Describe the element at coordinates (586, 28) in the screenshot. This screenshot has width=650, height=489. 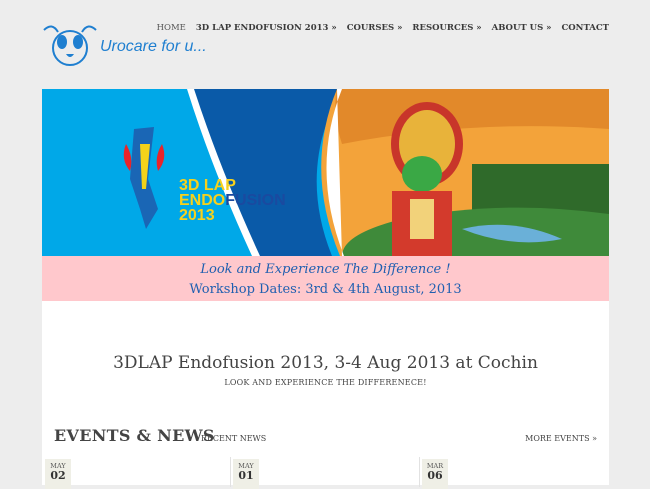
I see `nav-contact: CONTACT` at that location.